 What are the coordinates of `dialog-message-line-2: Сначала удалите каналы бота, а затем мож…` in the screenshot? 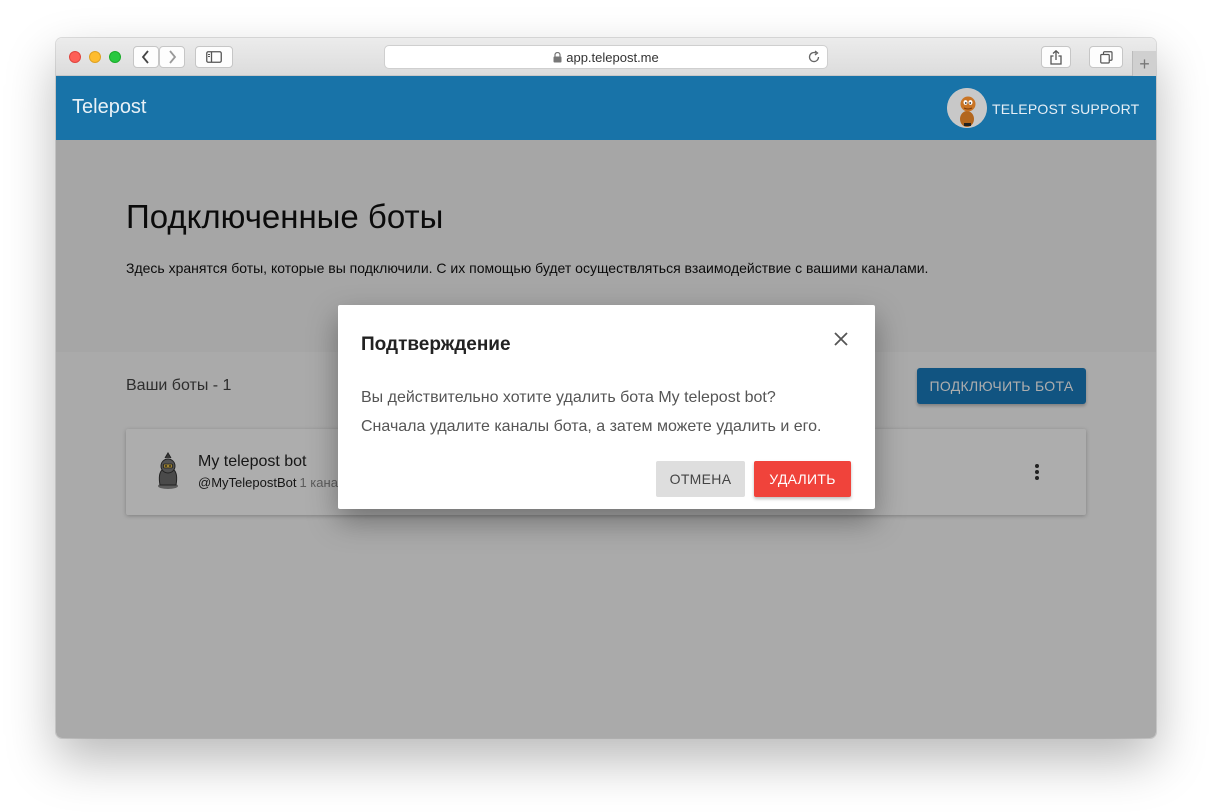 It's located at (591, 426).